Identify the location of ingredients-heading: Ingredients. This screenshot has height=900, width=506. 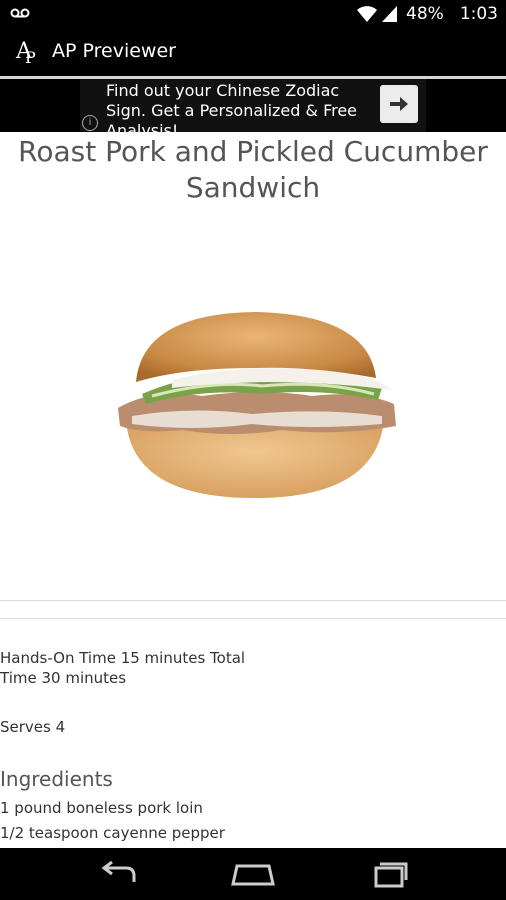
(56, 779).